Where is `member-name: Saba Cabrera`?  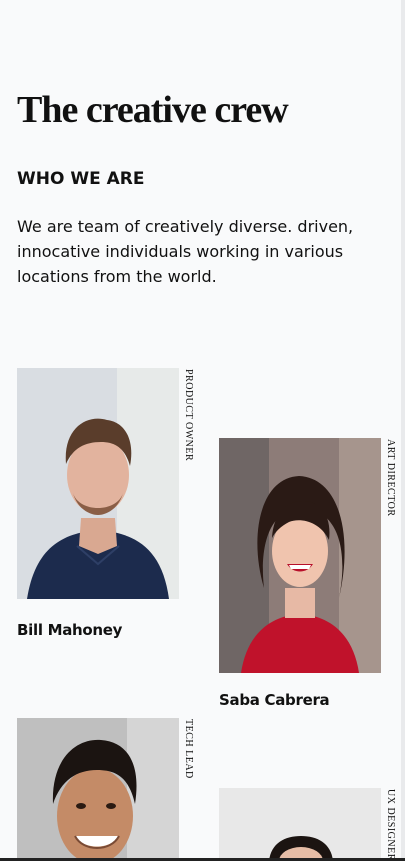 member-name: Saba Cabrera is located at coordinates (274, 700).